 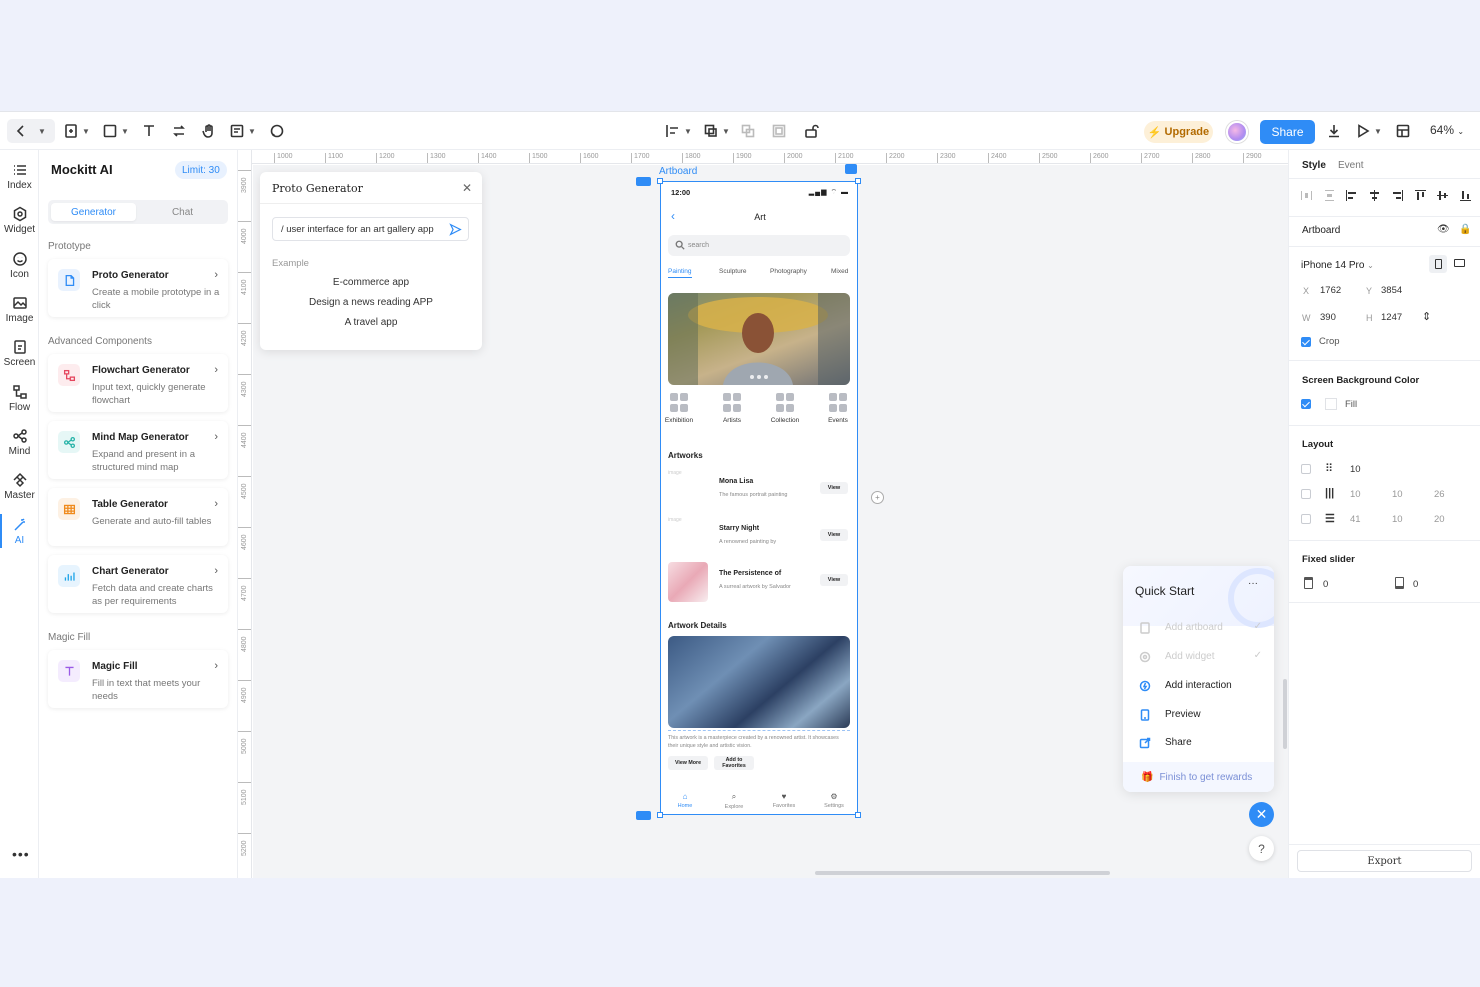 What do you see at coordinates (371, 322) in the screenshot?
I see `example-option: A travel app` at bounding box center [371, 322].